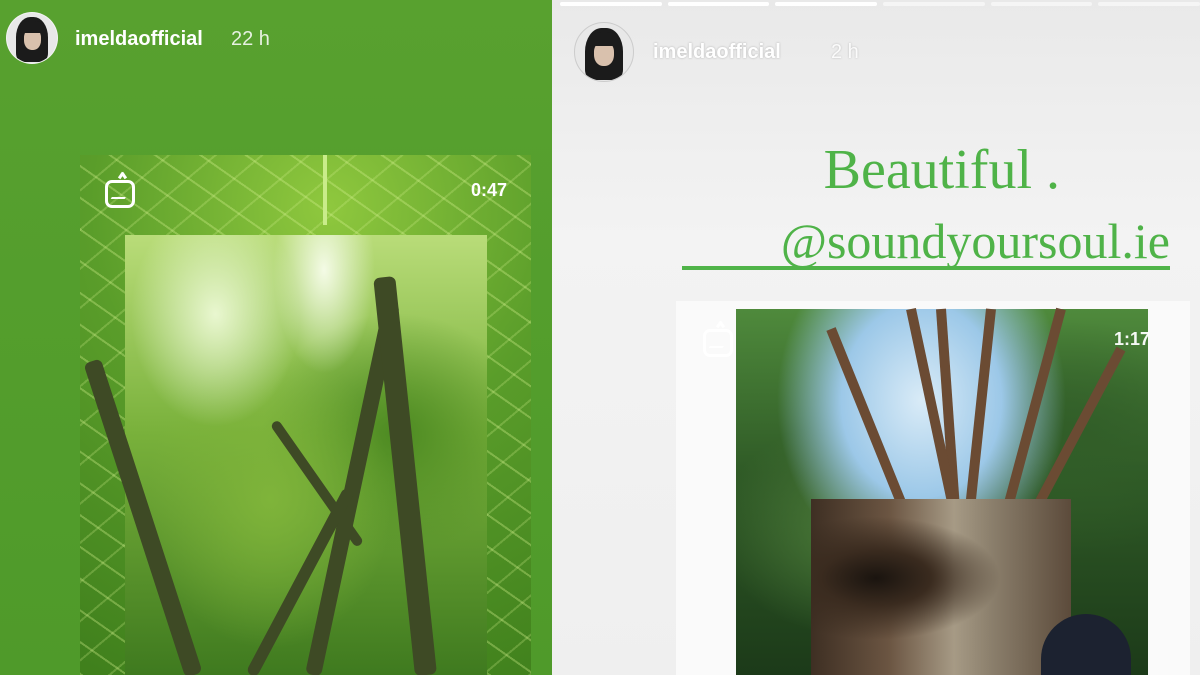 The width and height of the screenshot is (1200, 675). What do you see at coordinates (488, 190) in the screenshot?
I see `video-duration: 0:47` at bounding box center [488, 190].